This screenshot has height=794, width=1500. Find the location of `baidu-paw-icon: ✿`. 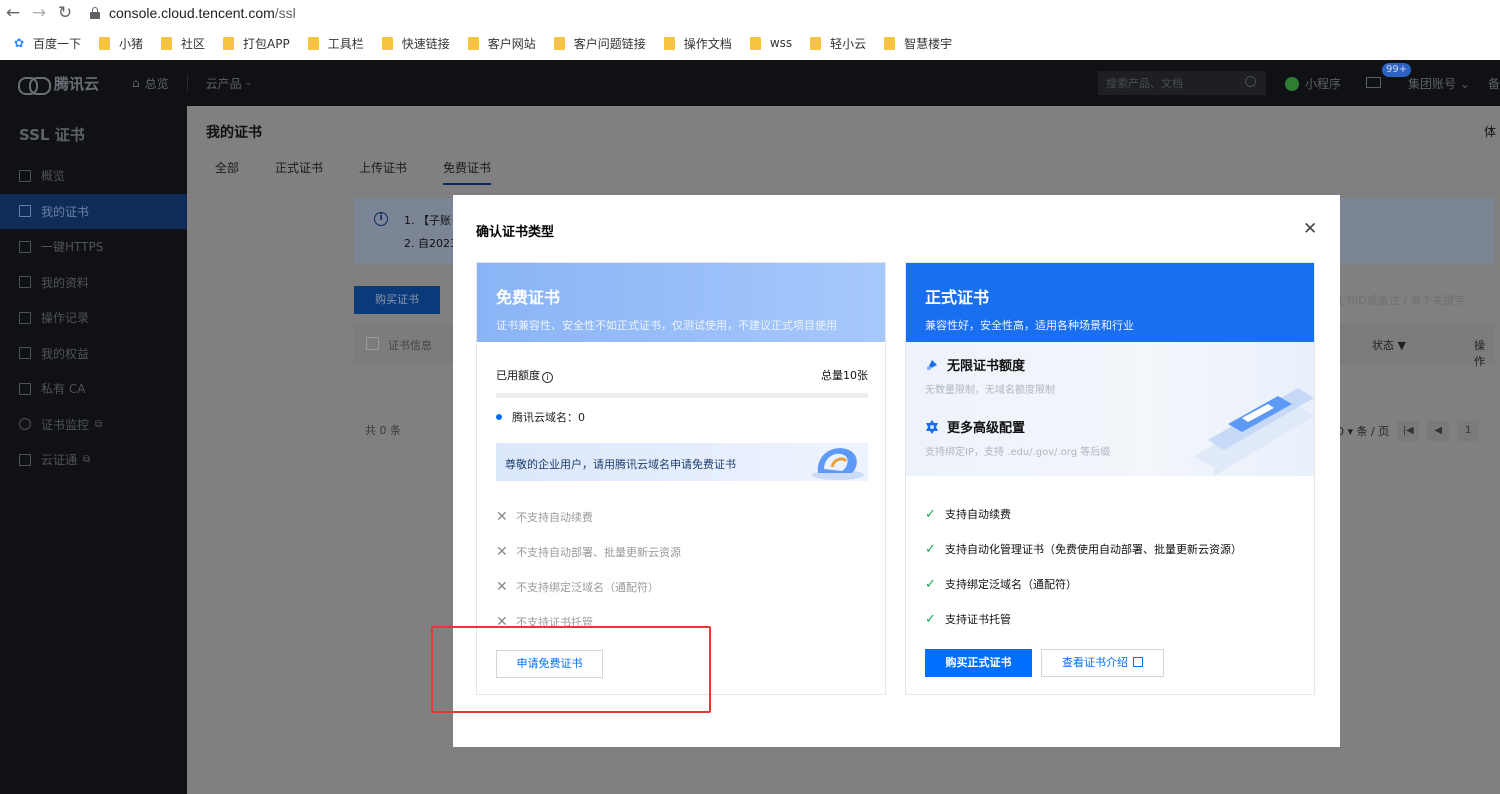

baidu-paw-icon: ✿ is located at coordinates (19, 42).